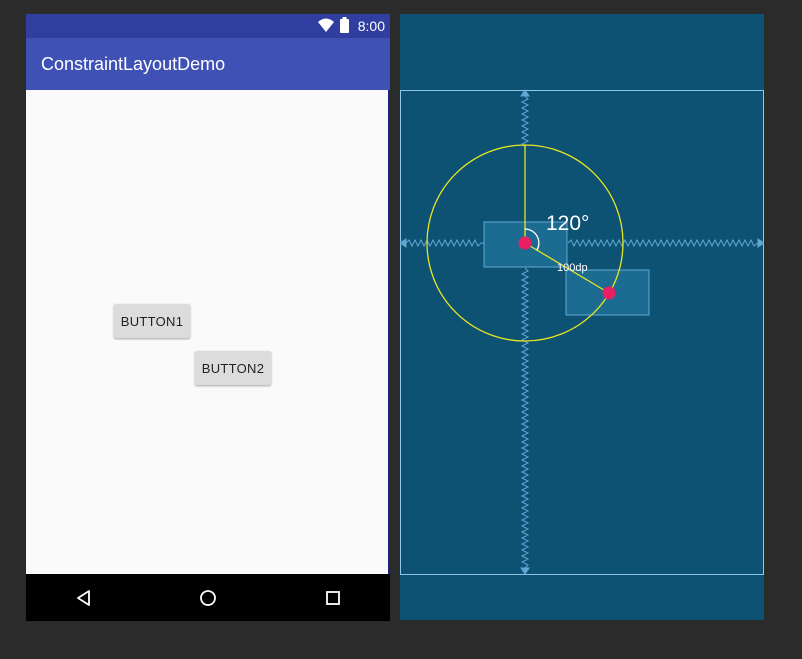 This screenshot has height=659, width=802. What do you see at coordinates (233, 368) in the screenshot?
I see `button2: BUTTON2` at bounding box center [233, 368].